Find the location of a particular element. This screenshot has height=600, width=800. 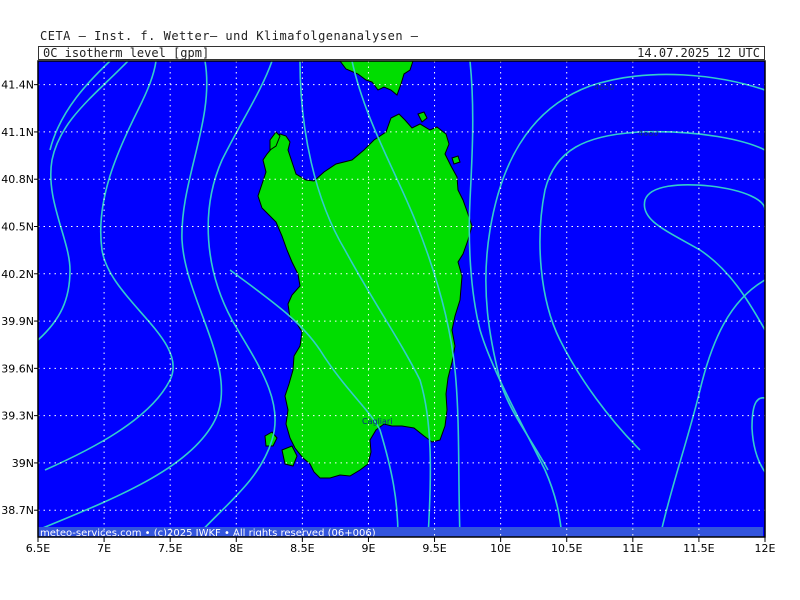

contour-label-lower: 4660 is located at coordinates (648, 133).